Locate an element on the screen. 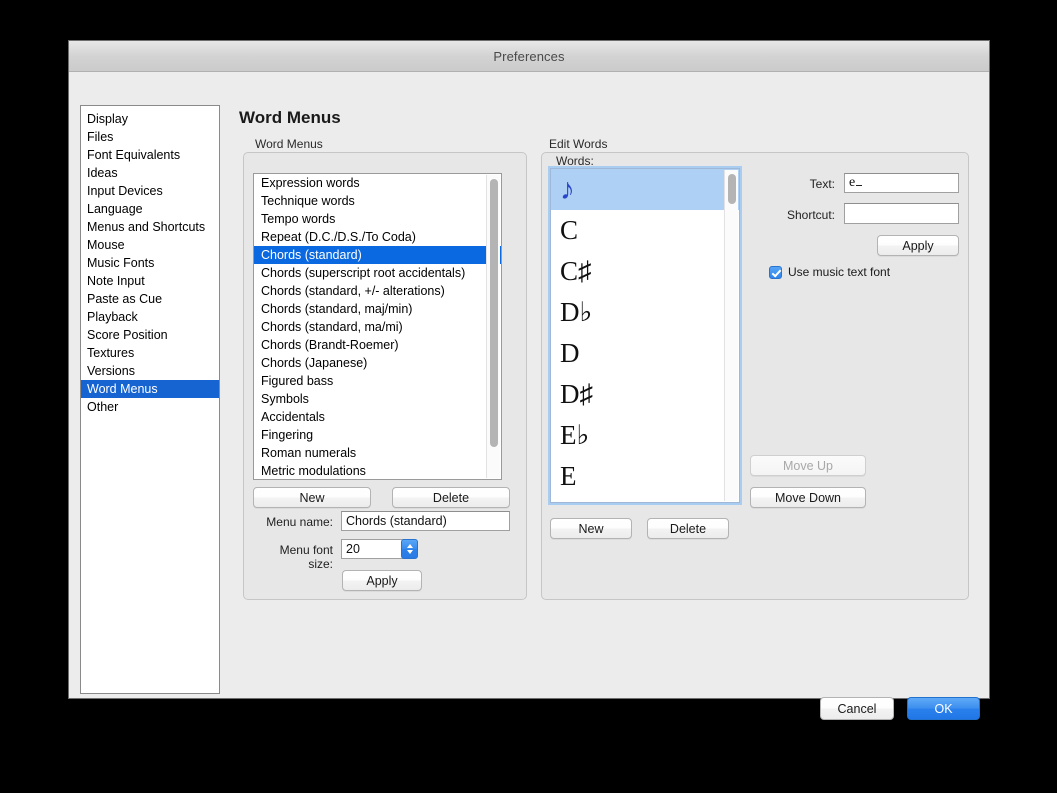 The width and height of the screenshot is (1057, 793). word-list-item-label: D♯ is located at coordinates (576, 394).